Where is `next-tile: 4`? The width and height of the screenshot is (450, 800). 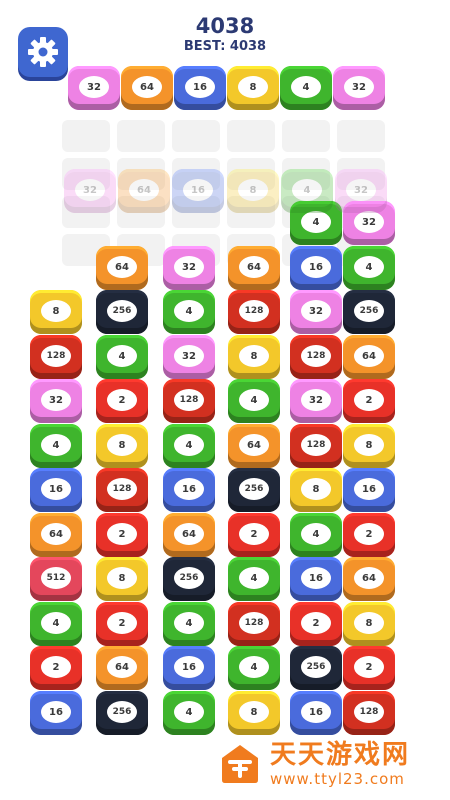 next-tile: 4 is located at coordinates (306, 88).